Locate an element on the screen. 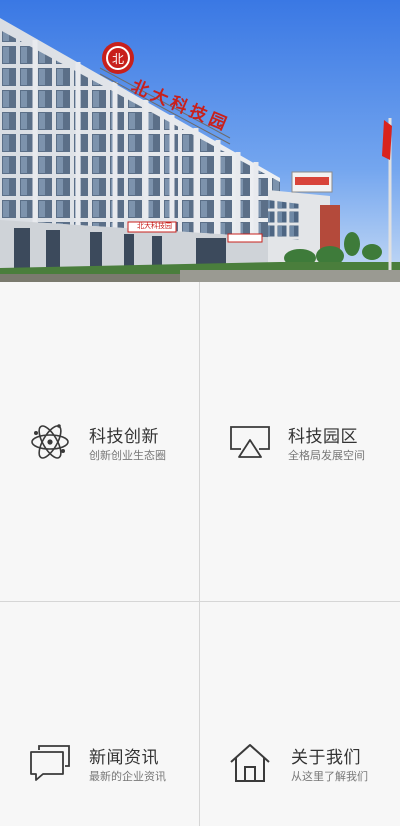 The width and height of the screenshot is (400, 826). screen-icon is located at coordinates (250, 442).